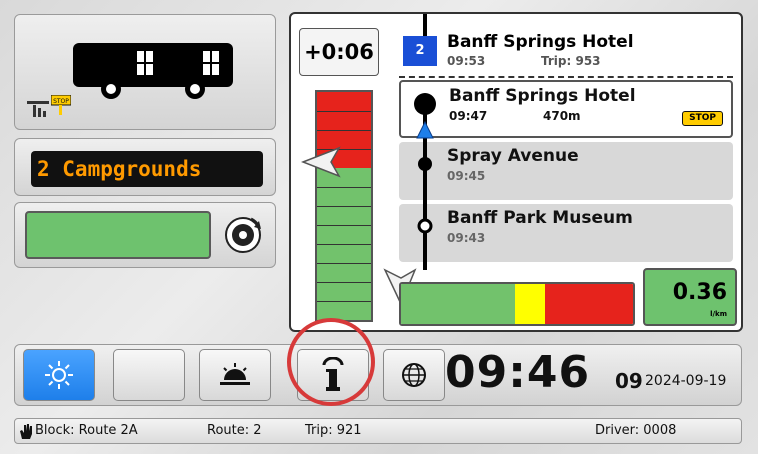 This screenshot has width=758, height=454. What do you see at coordinates (234, 430) in the screenshot?
I see `status-route: Route: 2` at bounding box center [234, 430].